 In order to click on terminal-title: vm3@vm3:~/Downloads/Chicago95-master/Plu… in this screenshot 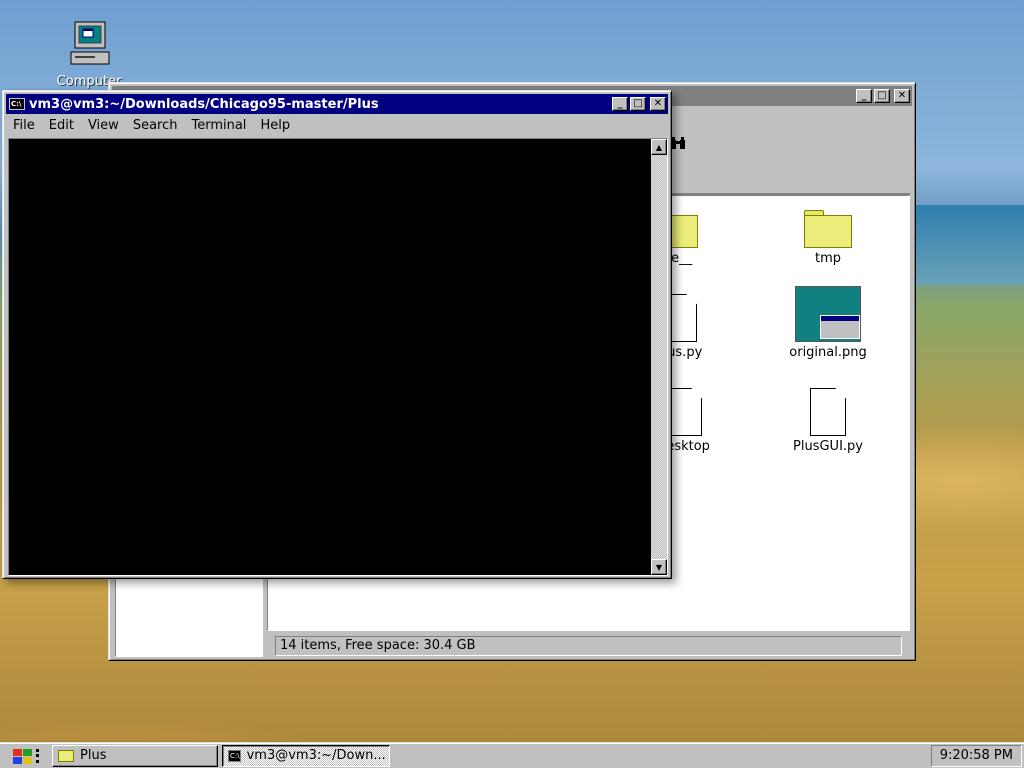, I will do `click(204, 104)`.